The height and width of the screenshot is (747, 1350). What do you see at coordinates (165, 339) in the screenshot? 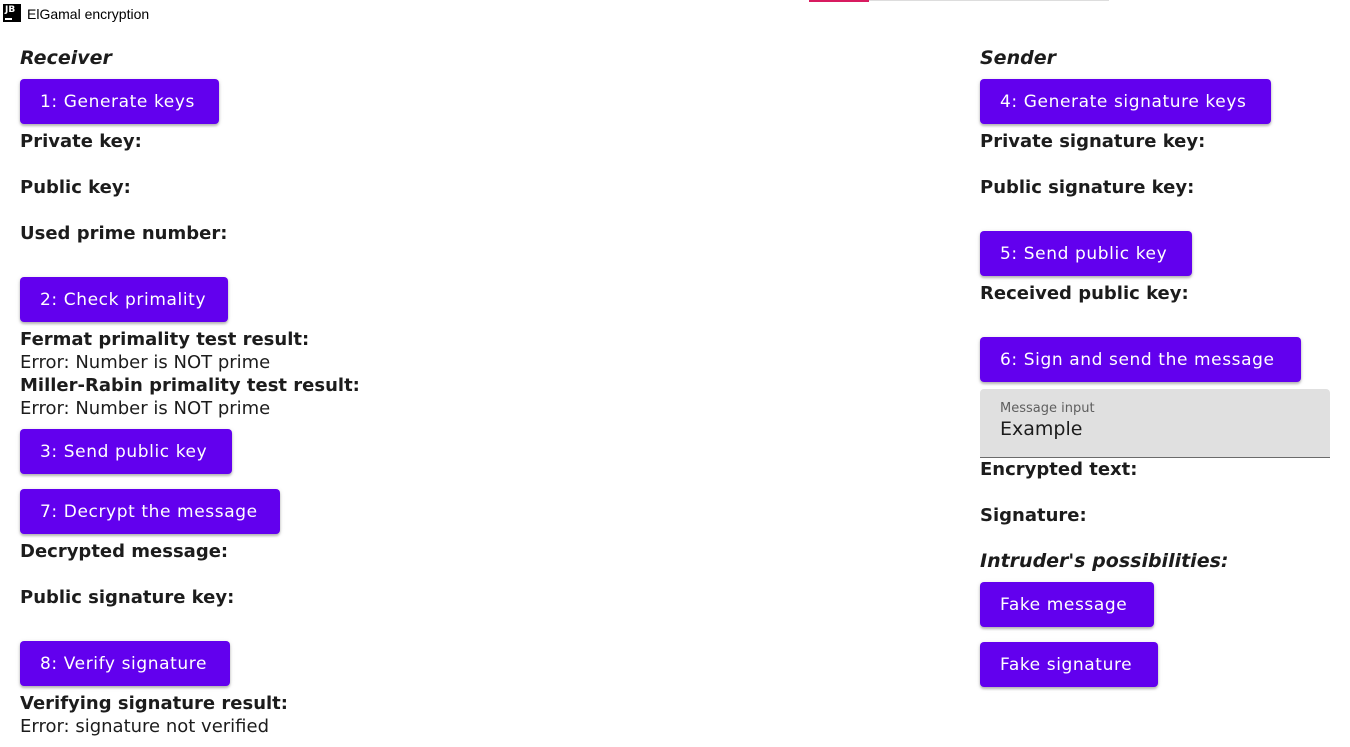
I see `fermat-result-label: Fermat primality test result:` at bounding box center [165, 339].